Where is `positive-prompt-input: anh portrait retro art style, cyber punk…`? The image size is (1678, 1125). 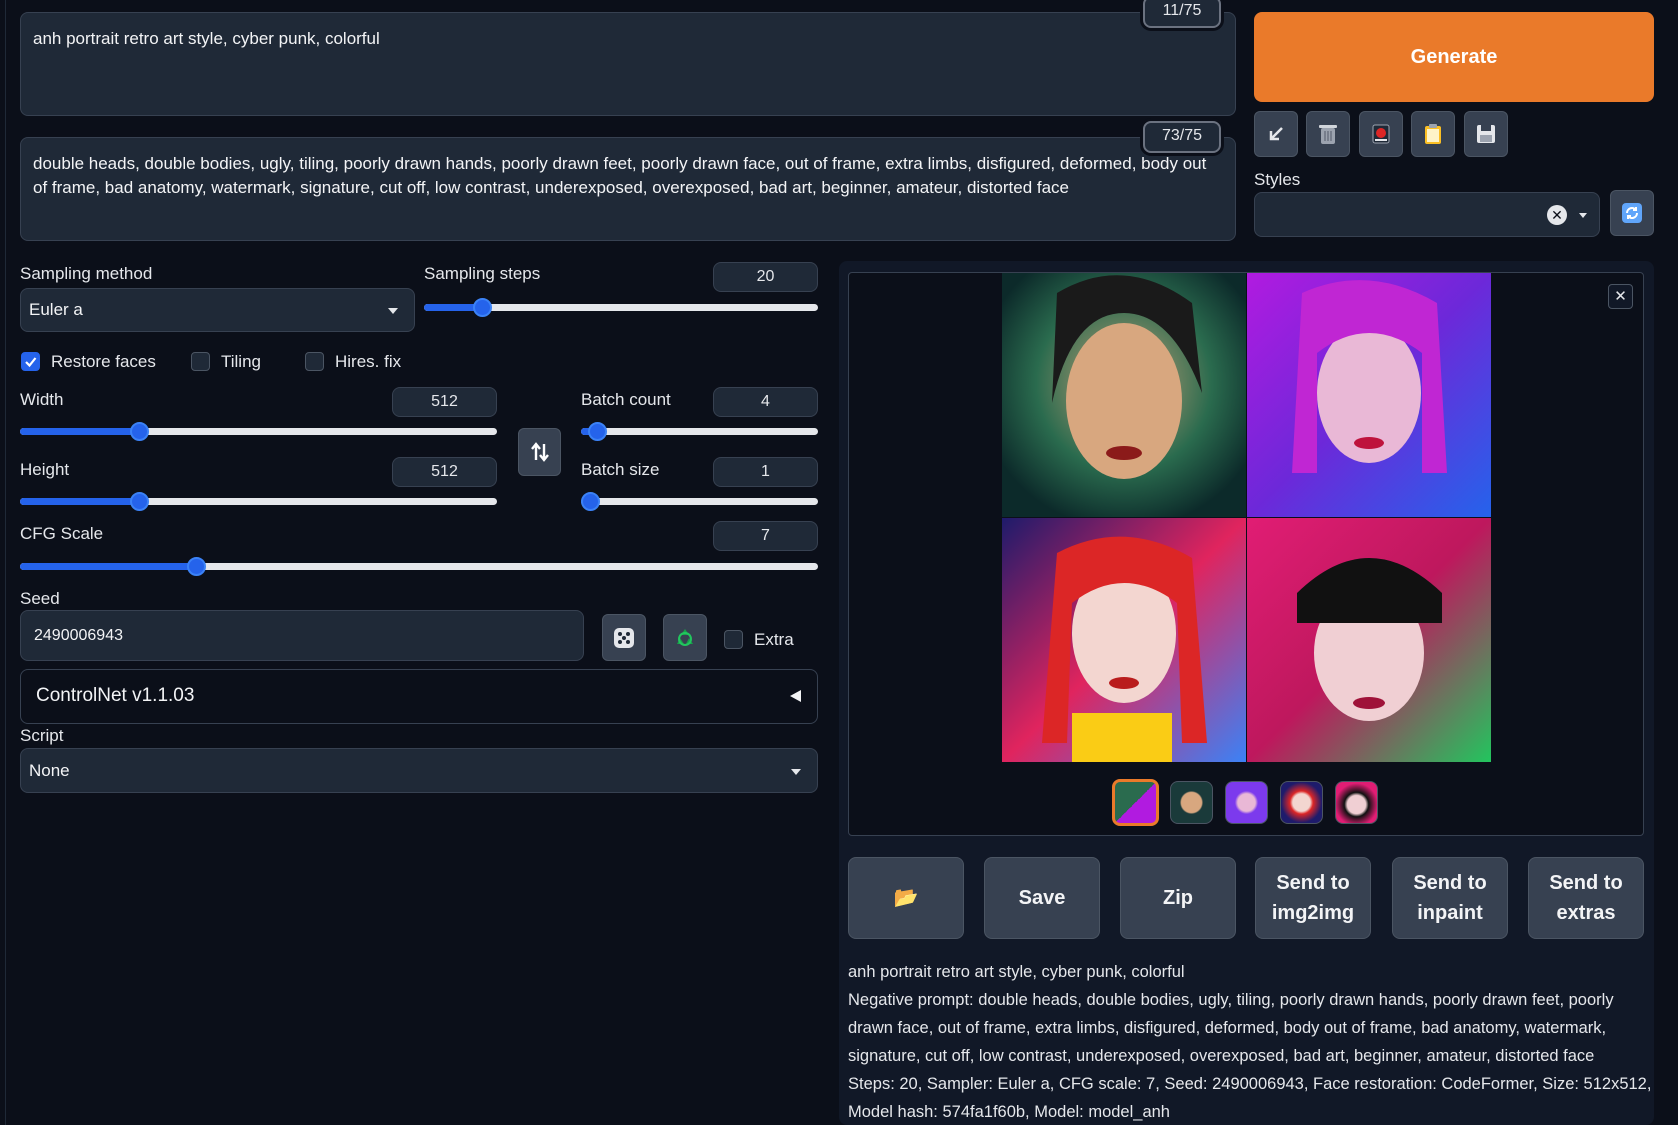 positive-prompt-input: anh portrait retro art style, cyber punk… is located at coordinates (628, 64).